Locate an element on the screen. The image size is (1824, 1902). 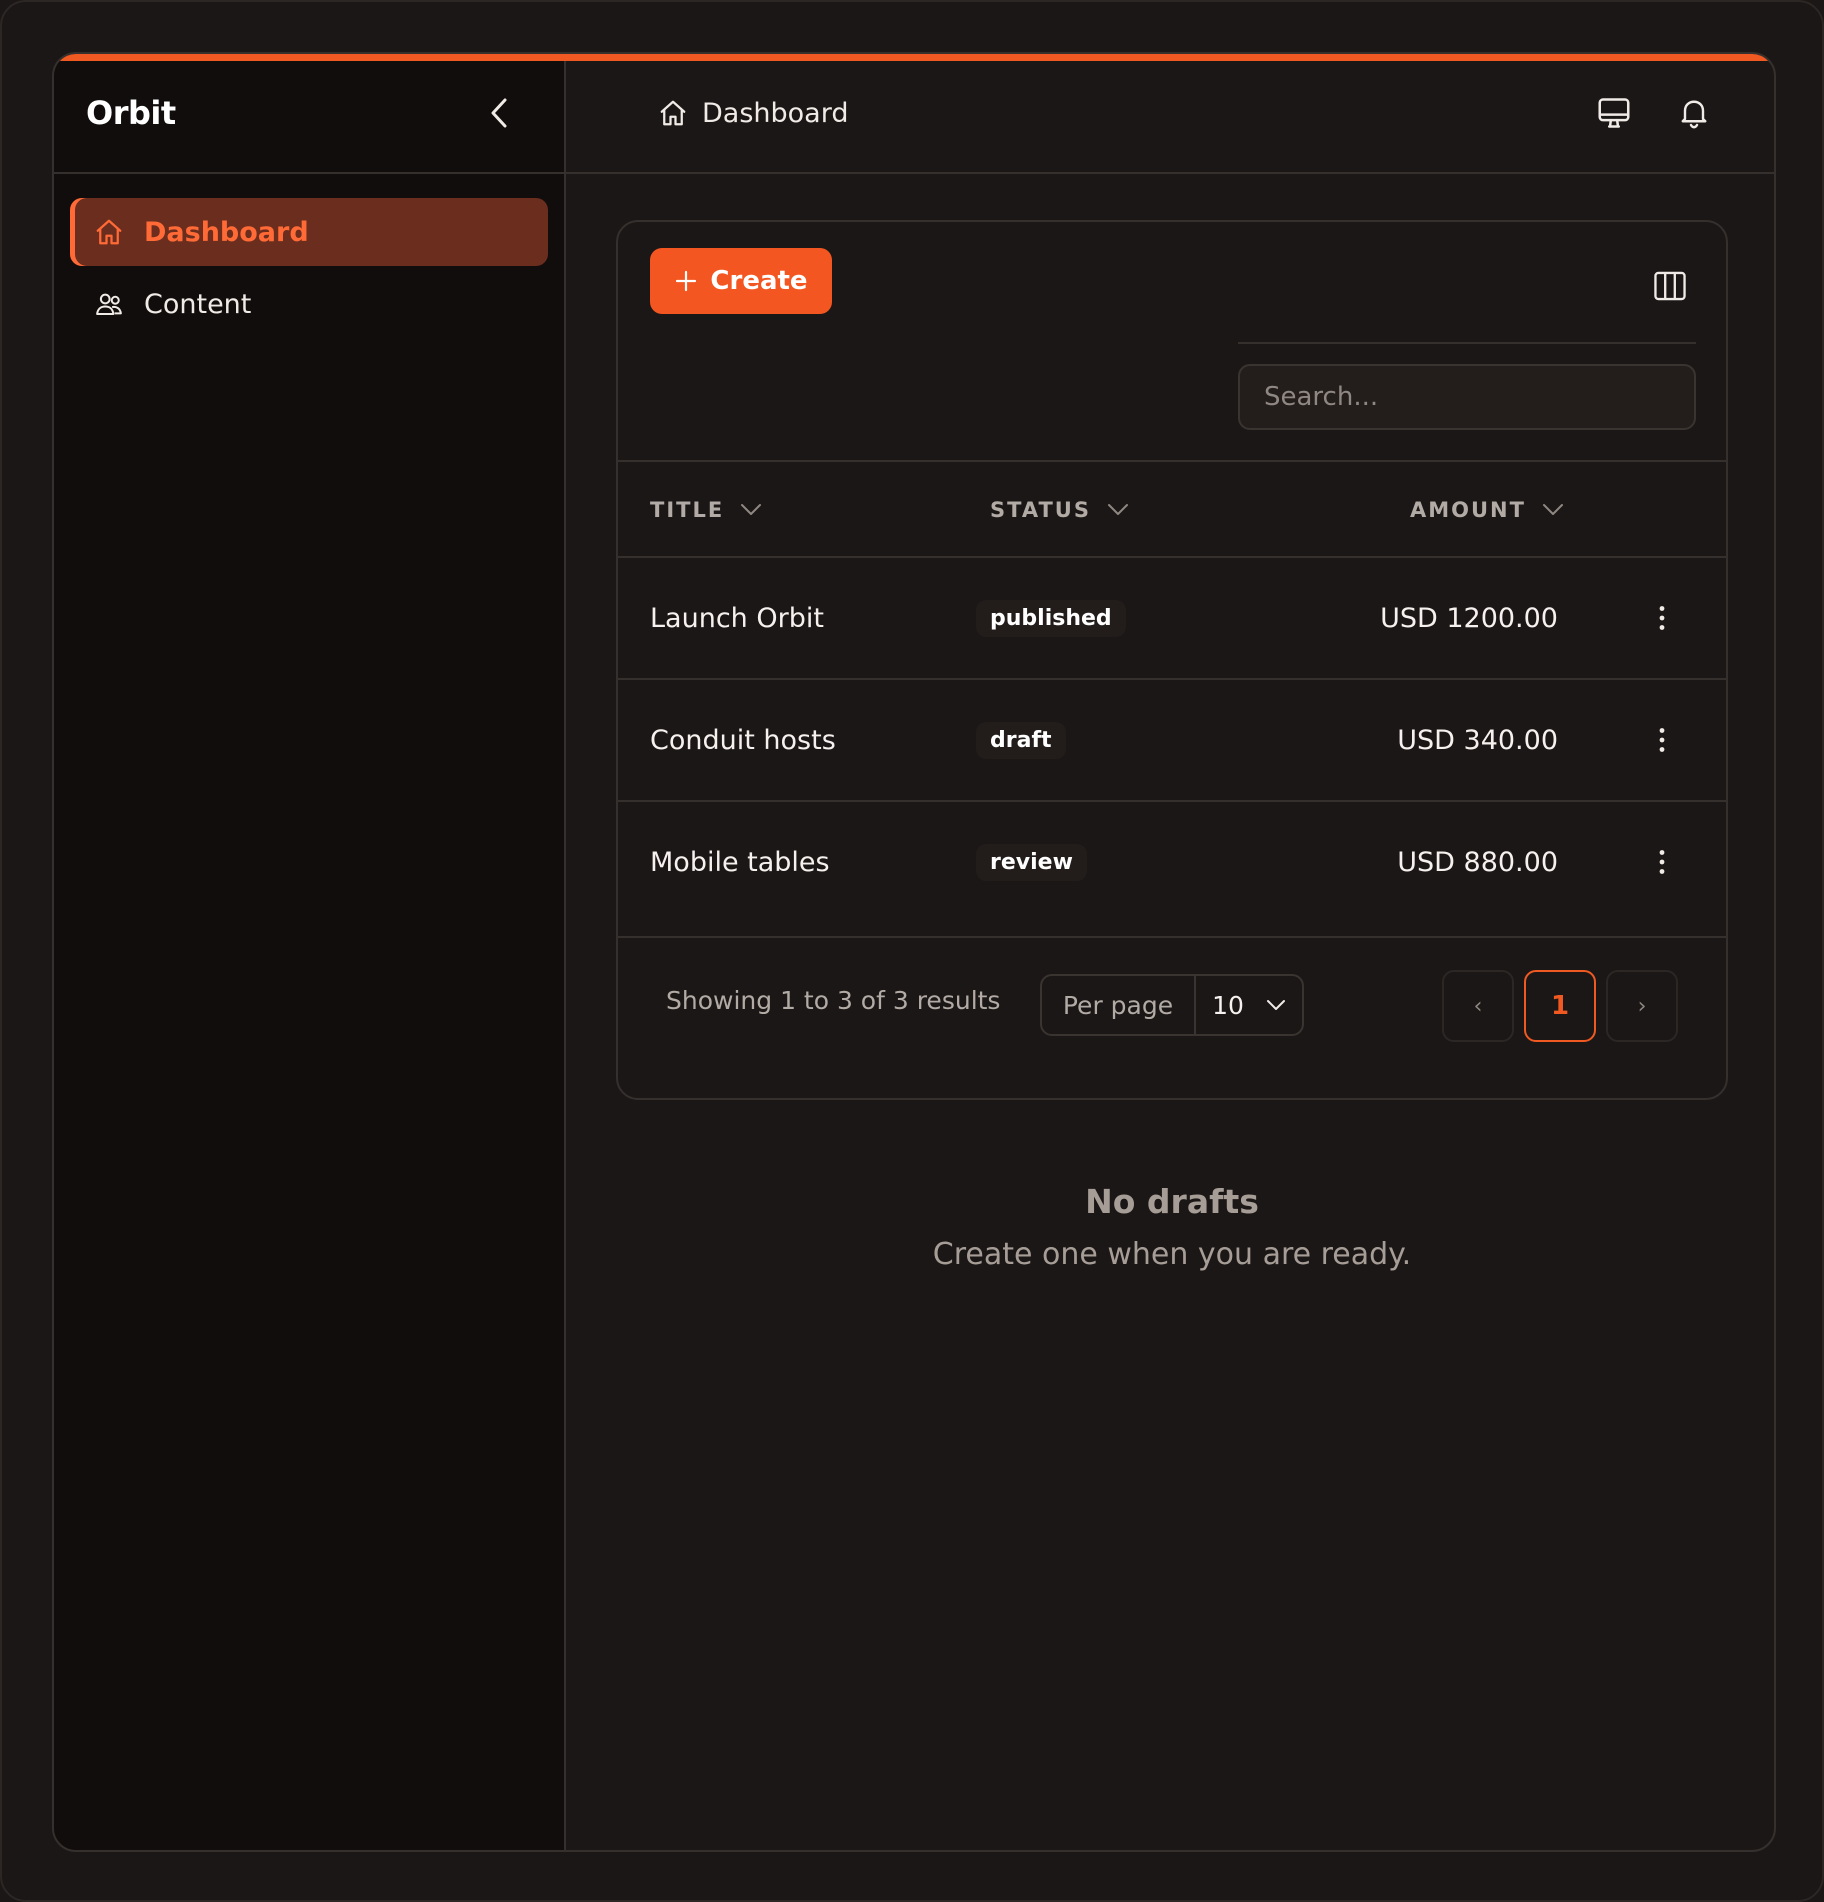
column-header-label: AMOUNT is located at coordinates (1468, 510).